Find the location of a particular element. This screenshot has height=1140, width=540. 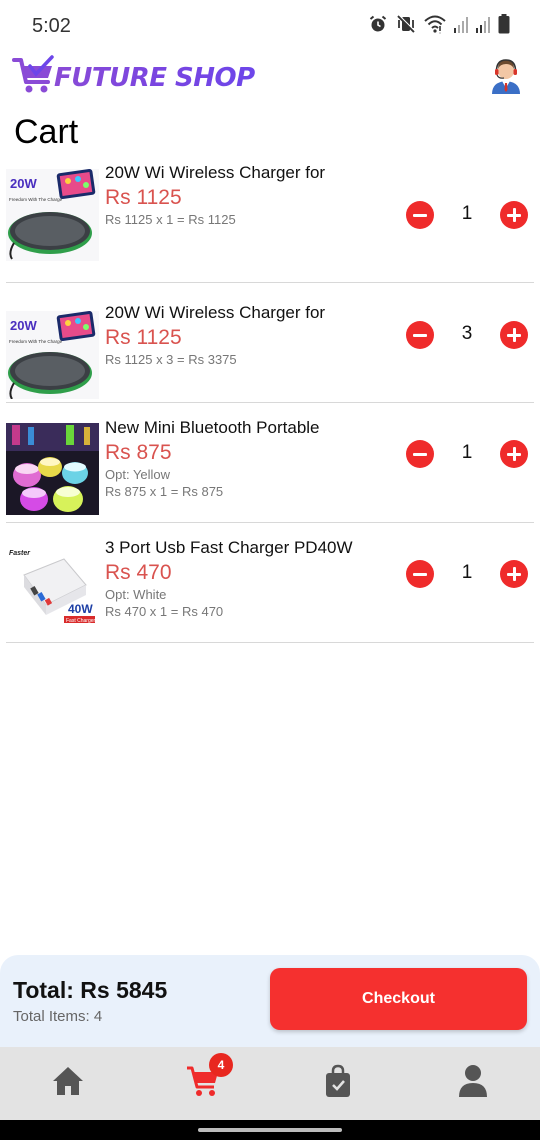

home-gesture-handle is located at coordinates (270, 1130).